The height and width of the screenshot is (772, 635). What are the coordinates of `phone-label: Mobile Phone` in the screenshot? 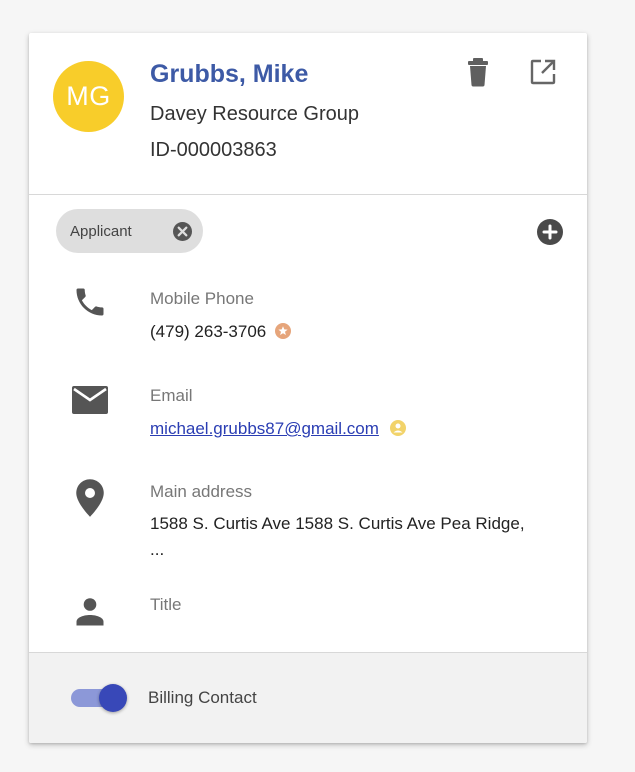 It's located at (202, 298).